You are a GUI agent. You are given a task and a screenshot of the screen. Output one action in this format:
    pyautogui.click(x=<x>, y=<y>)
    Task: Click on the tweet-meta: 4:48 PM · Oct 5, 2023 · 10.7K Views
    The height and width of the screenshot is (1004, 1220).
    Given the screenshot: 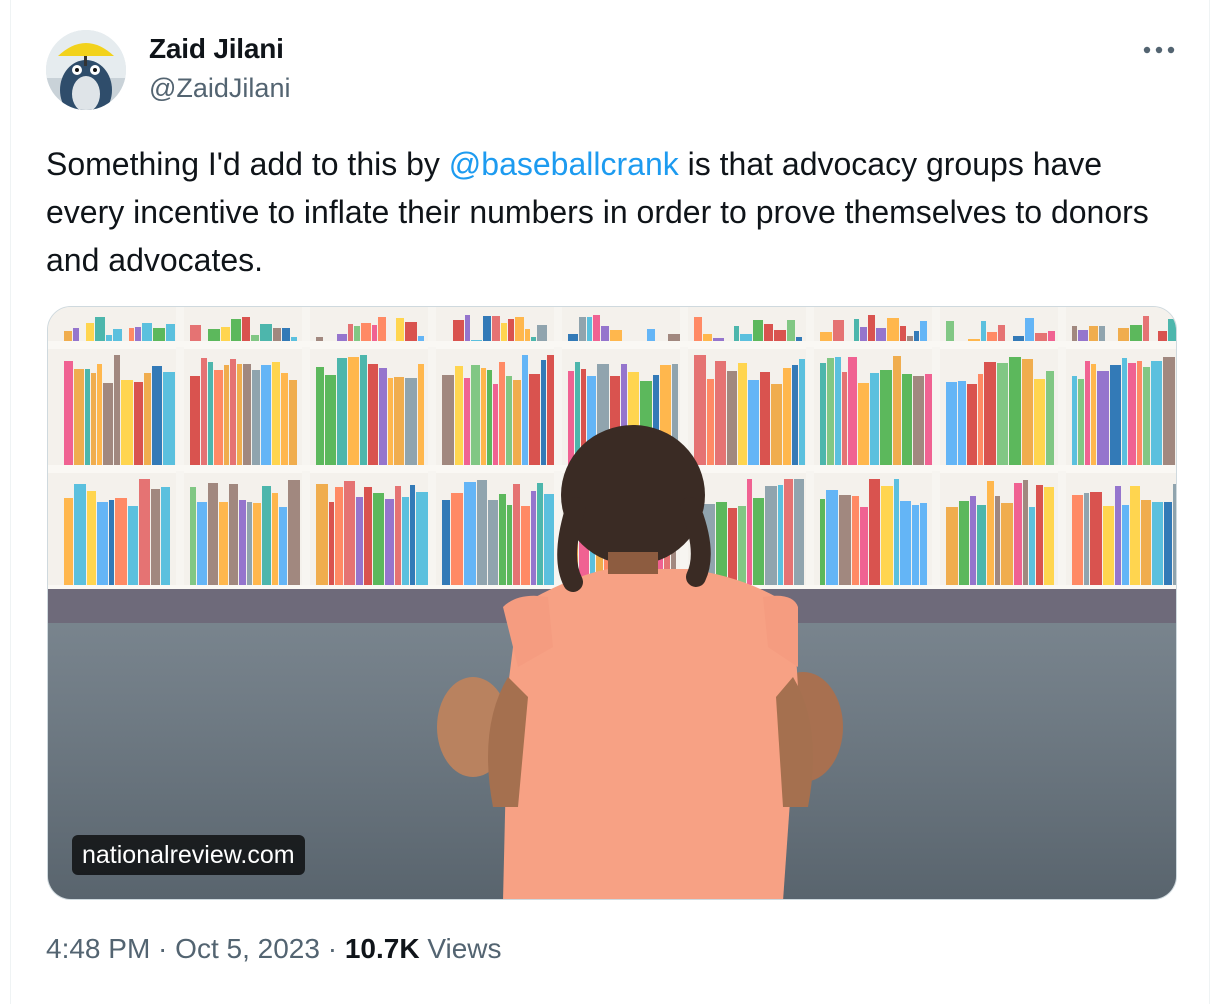 What is the action you would take?
    pyautogui.click(x=274, y=949)
    